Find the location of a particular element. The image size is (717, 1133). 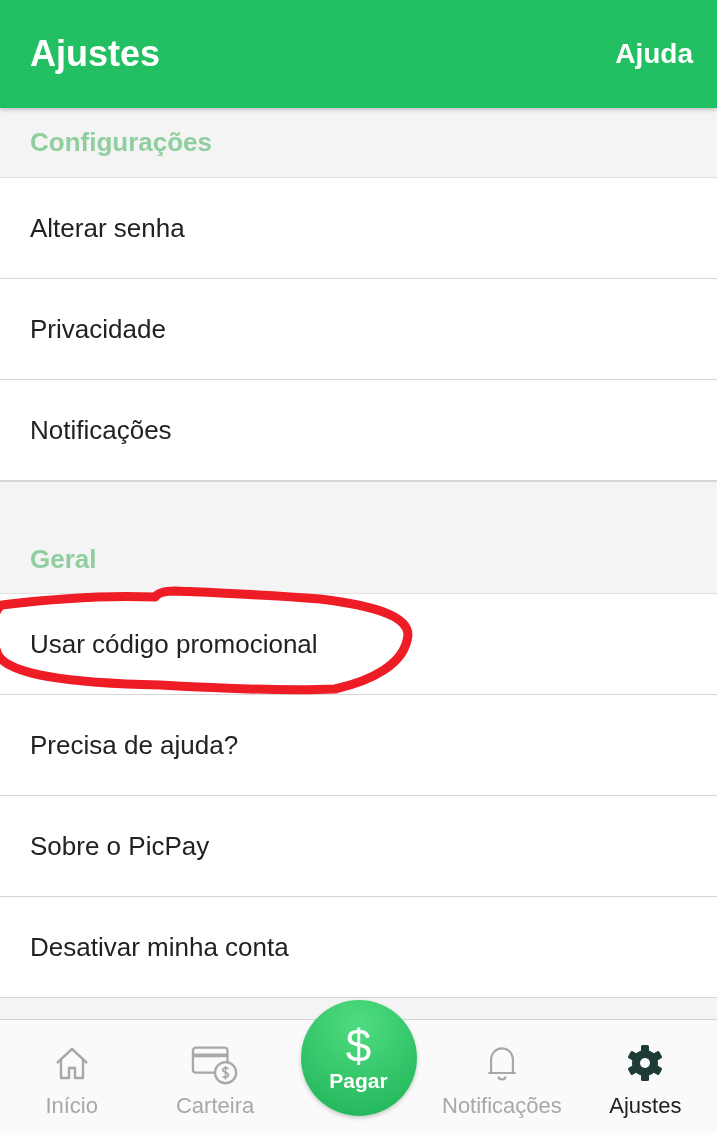

settings-item: Desativar minha conta is located at coordinates (358, 947).